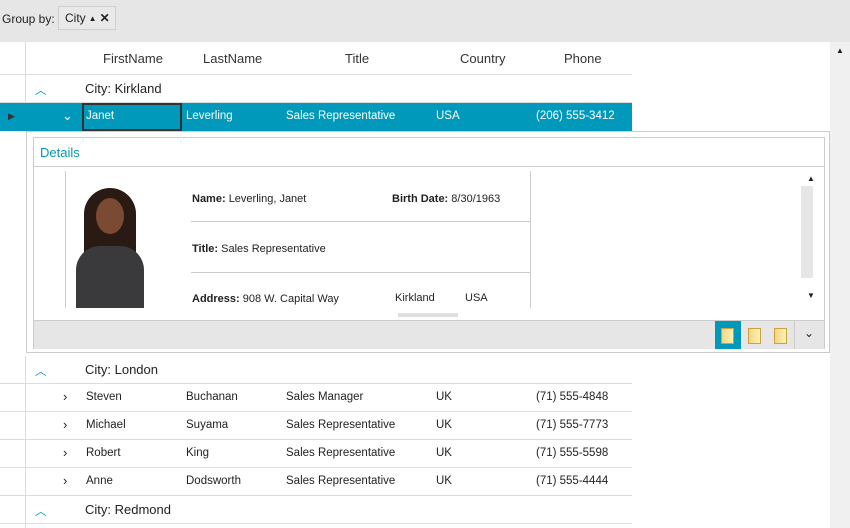  Describe the element at coordinates (99, 481) in the screenshot. I see `cell-first: Anne` at that location.